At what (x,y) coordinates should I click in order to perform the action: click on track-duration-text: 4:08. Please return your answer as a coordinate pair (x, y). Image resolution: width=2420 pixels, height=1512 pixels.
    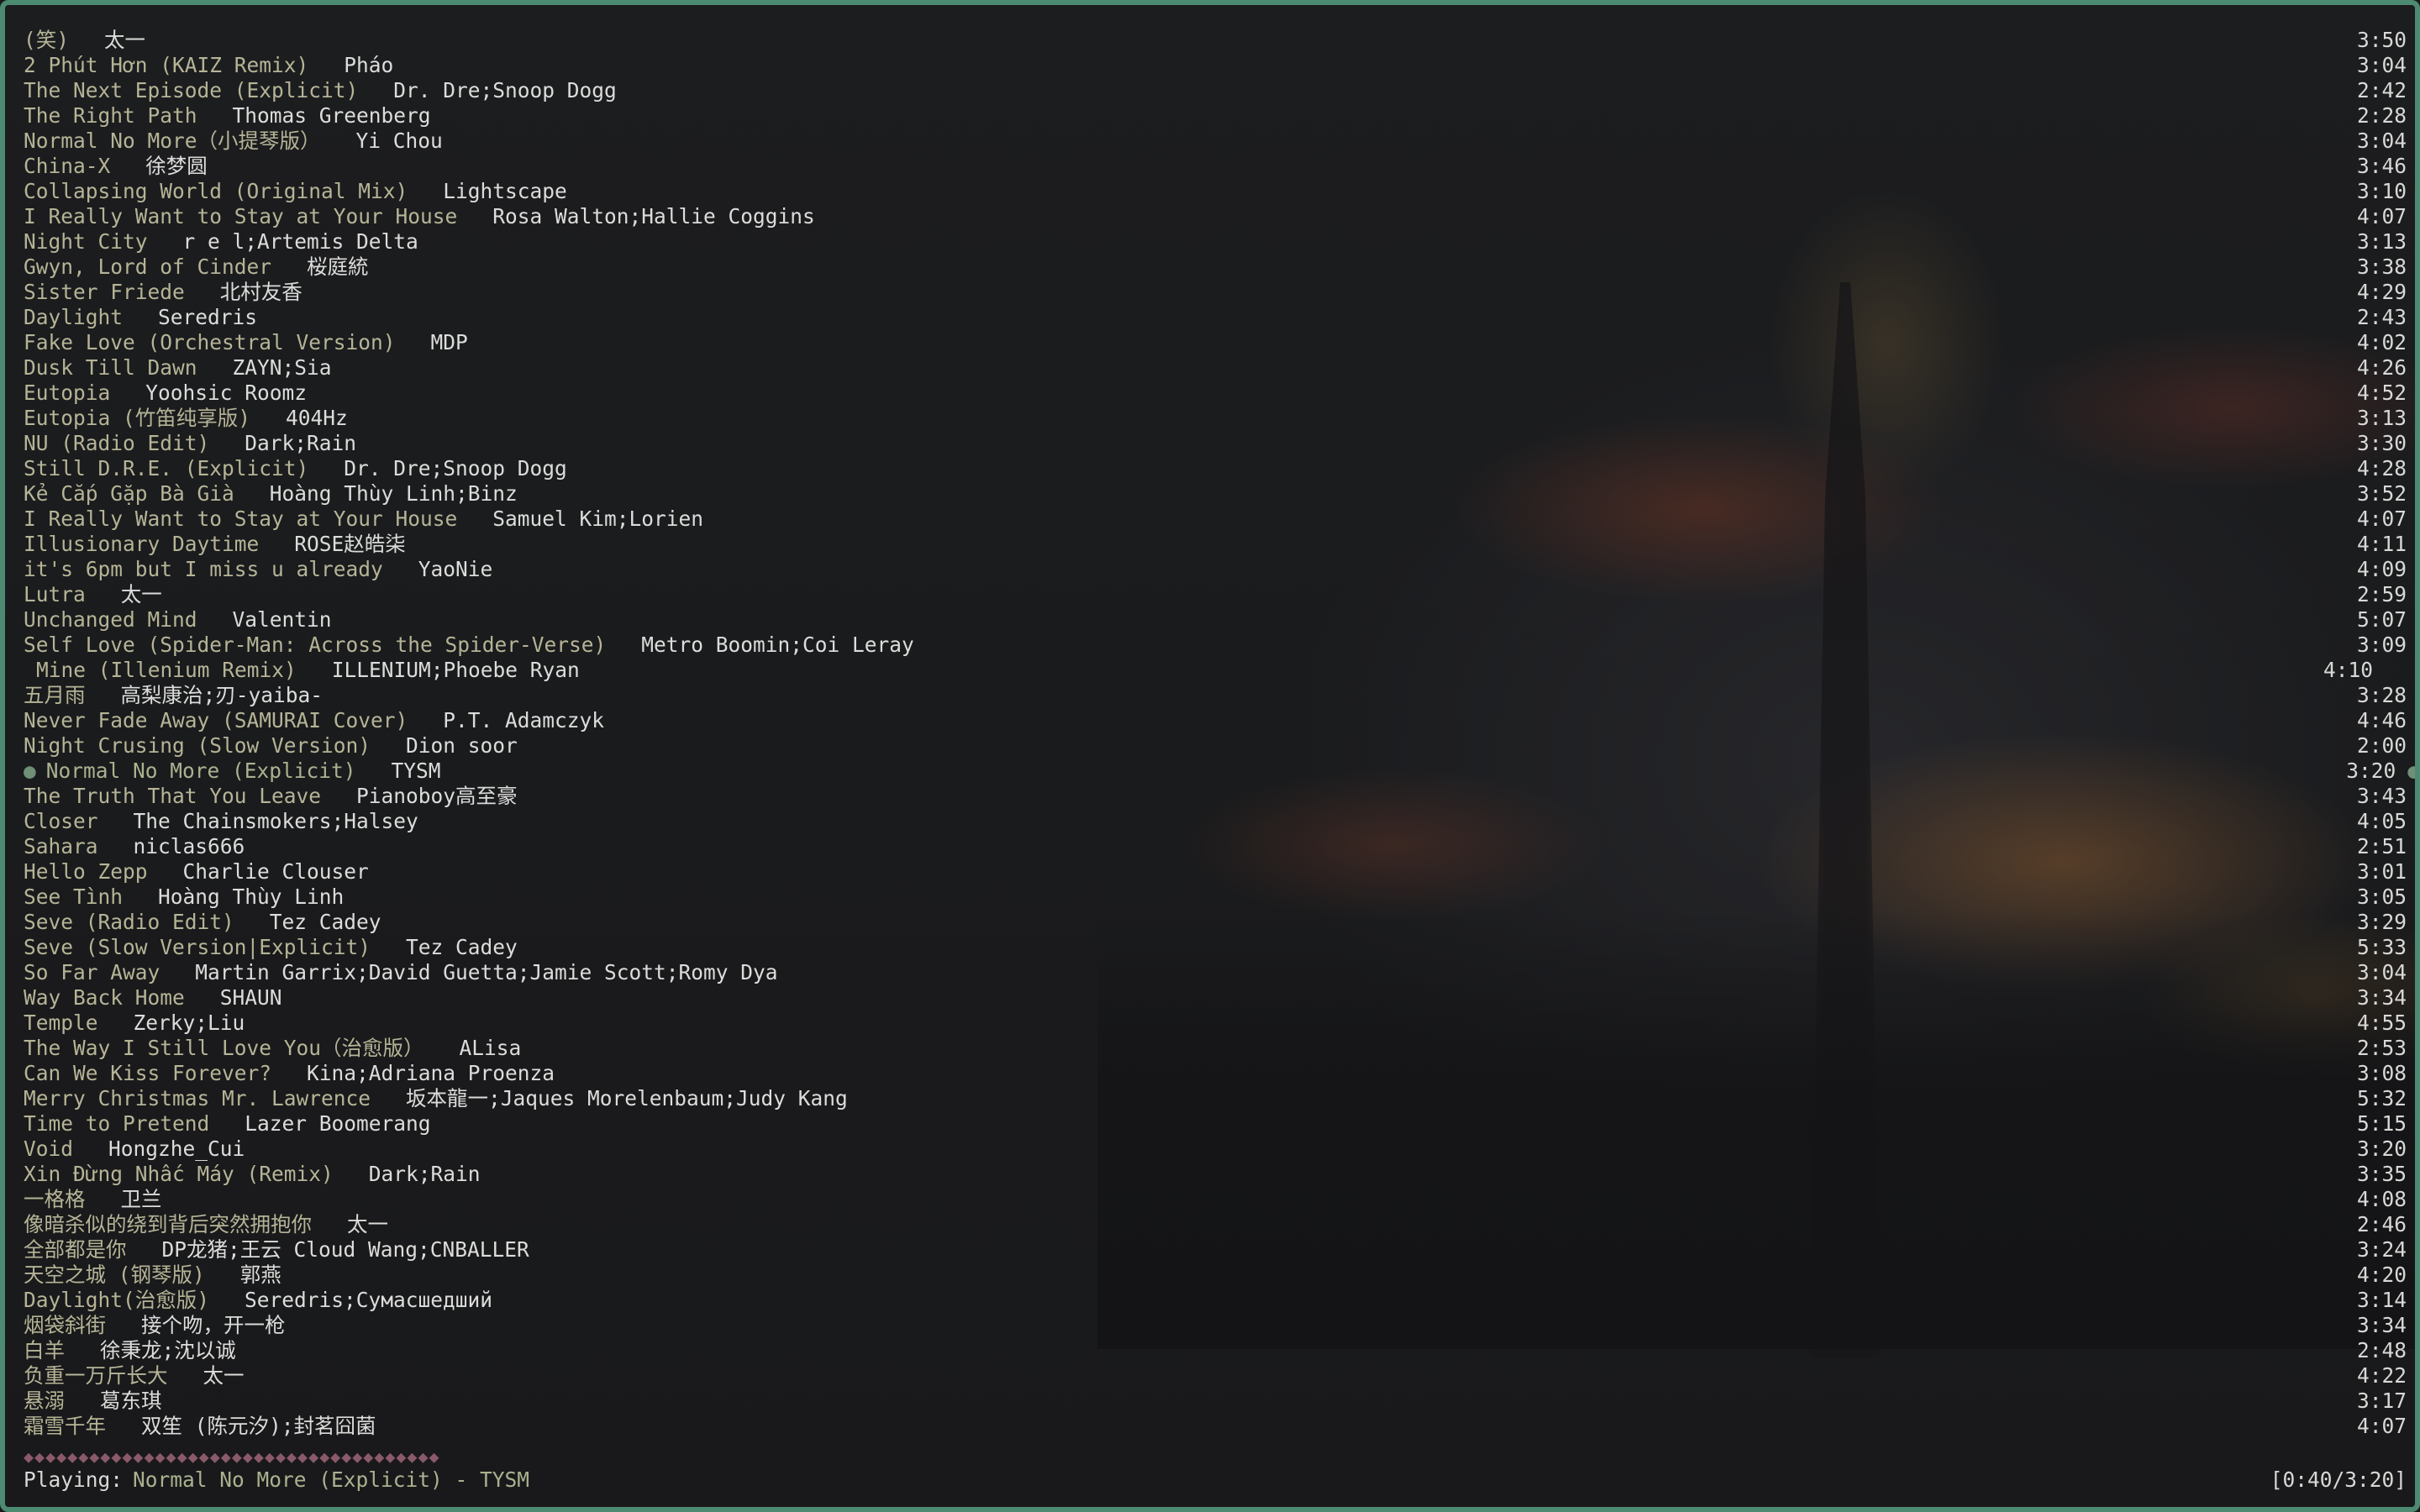
    Looking at the image, I should click on (2382, 1199).